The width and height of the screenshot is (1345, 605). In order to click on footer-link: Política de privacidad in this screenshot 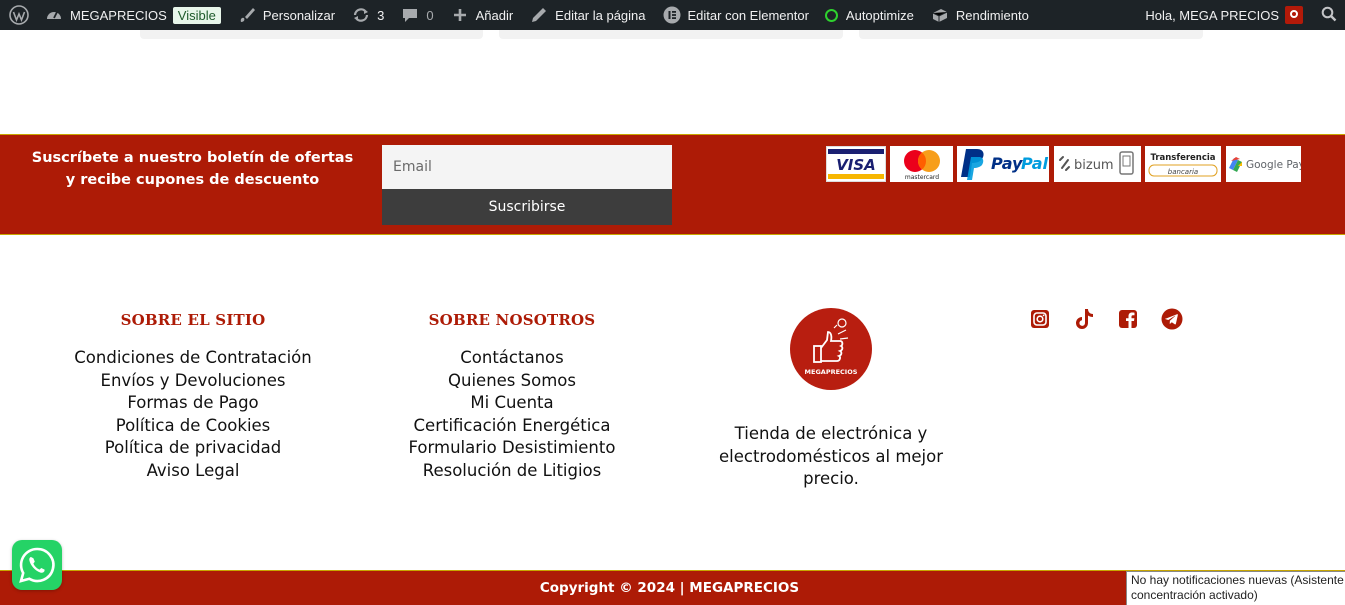, I will do `click(193, 448)`.